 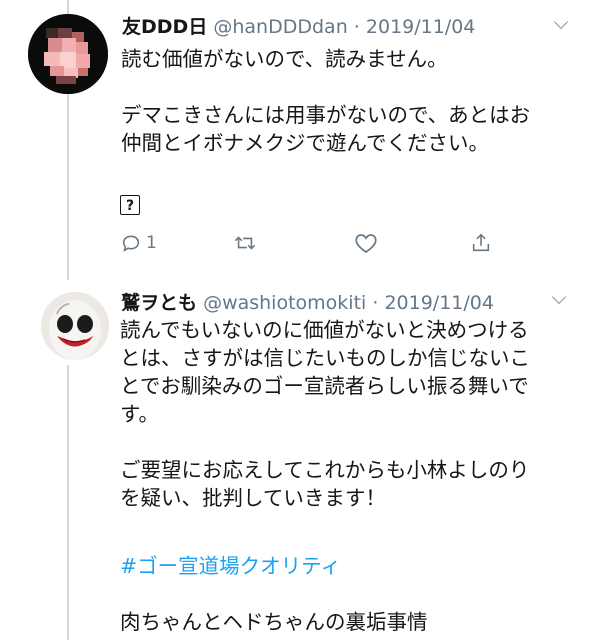 I want to click on retweet-icon, so click(x=245, y=243).